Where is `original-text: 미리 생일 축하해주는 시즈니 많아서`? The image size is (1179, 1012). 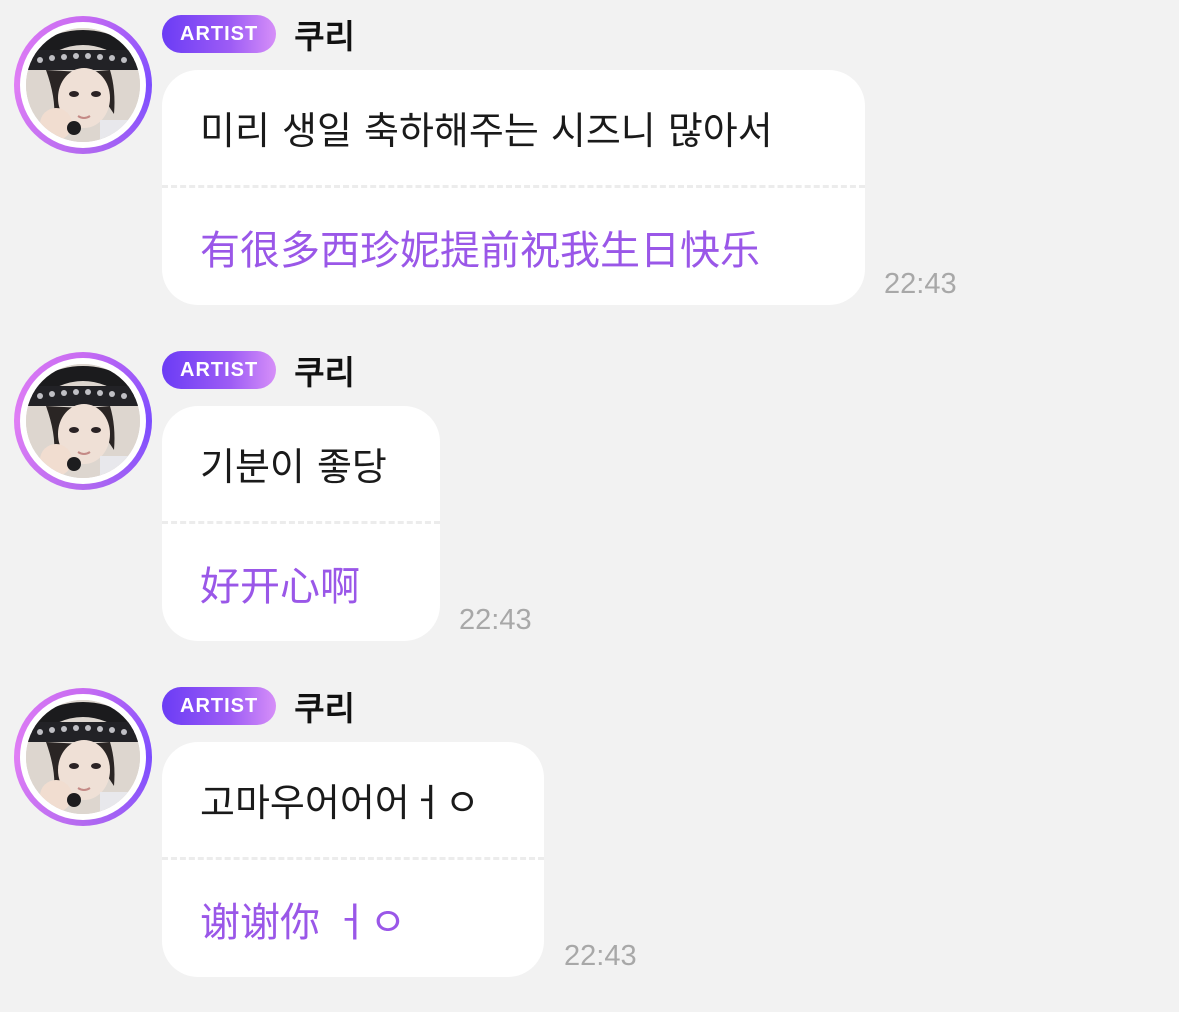
original-text: 미리 생일 축하해주는 시즈니 많아서 is located at coordinates (486, 131).